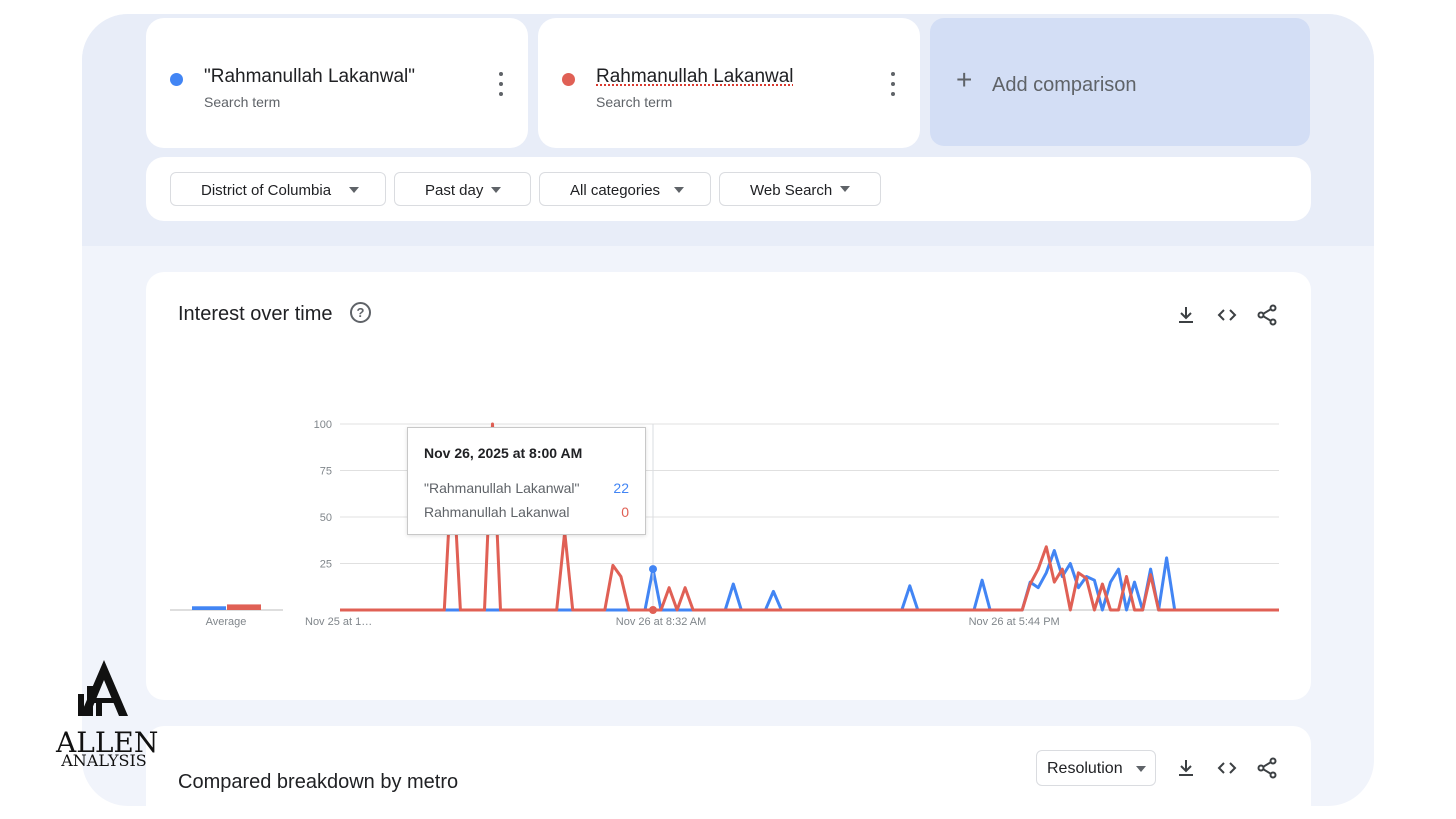 The image size is (1456, 819). Describe the element at coordinates (1267, 768) in the screenshot. I see `share-icon` at that location.